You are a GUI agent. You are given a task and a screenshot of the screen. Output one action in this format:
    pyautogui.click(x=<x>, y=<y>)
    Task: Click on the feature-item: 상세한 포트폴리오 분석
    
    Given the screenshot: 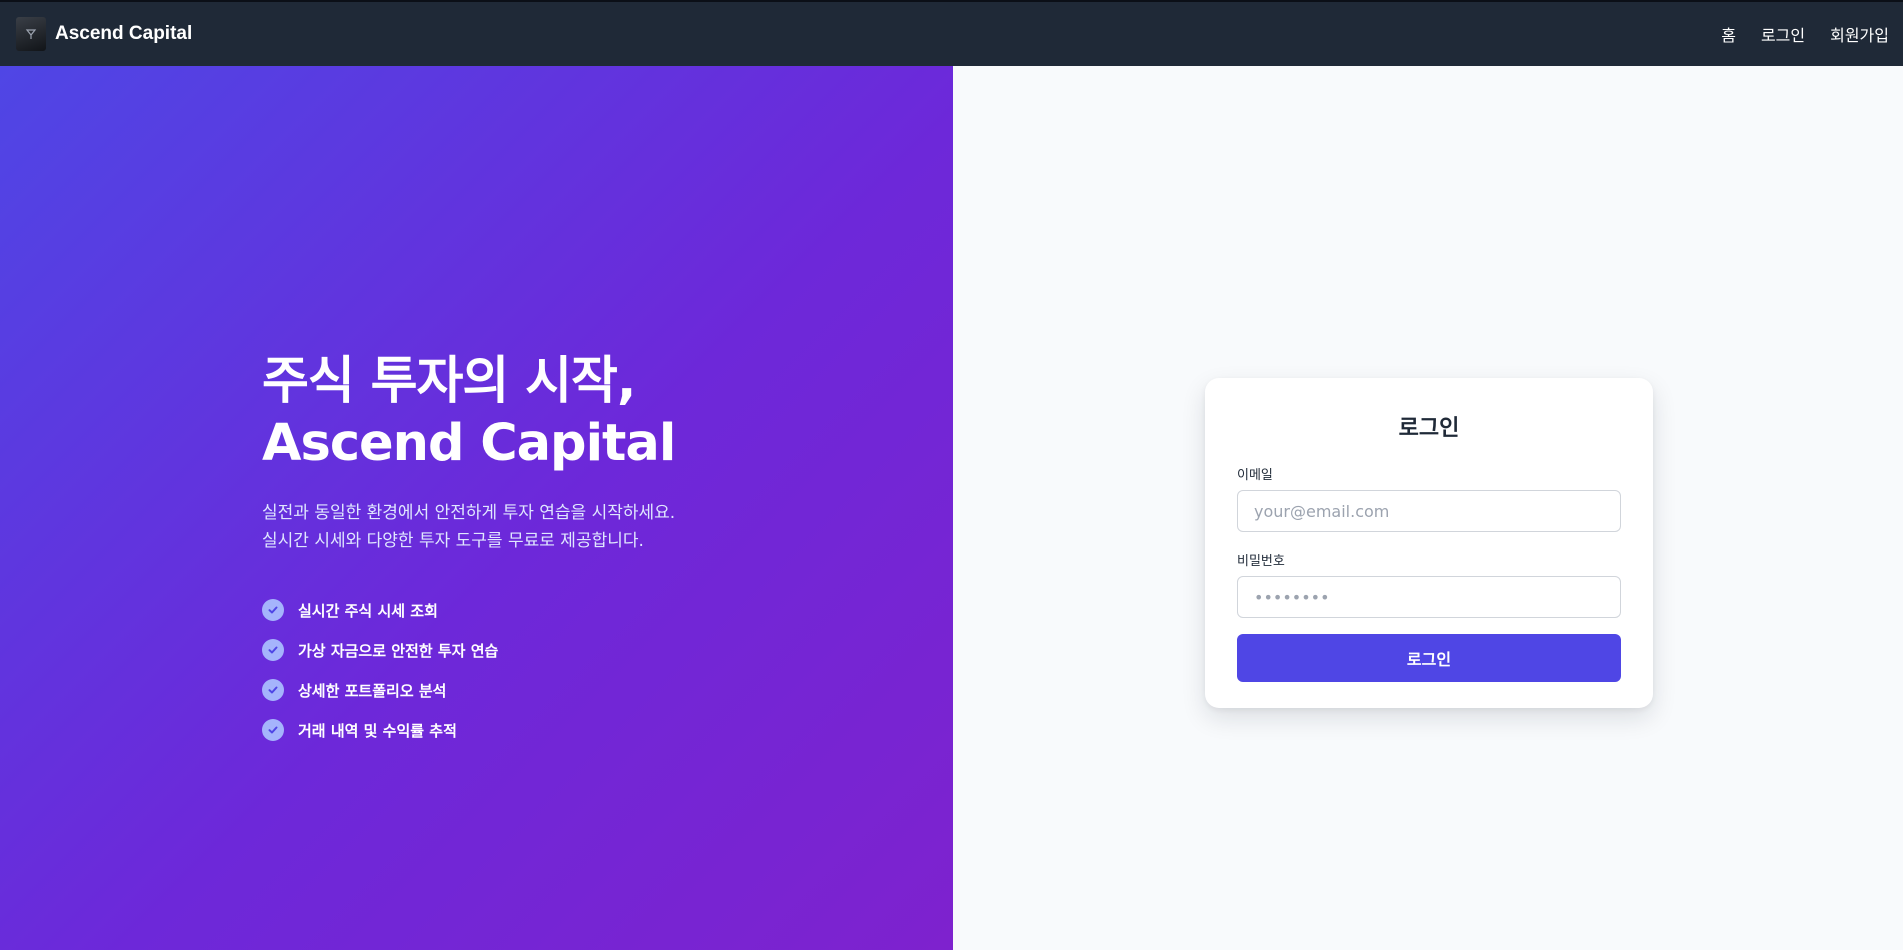 What is the action you would take?
    pyautogui.click(x=572, y=690)
    